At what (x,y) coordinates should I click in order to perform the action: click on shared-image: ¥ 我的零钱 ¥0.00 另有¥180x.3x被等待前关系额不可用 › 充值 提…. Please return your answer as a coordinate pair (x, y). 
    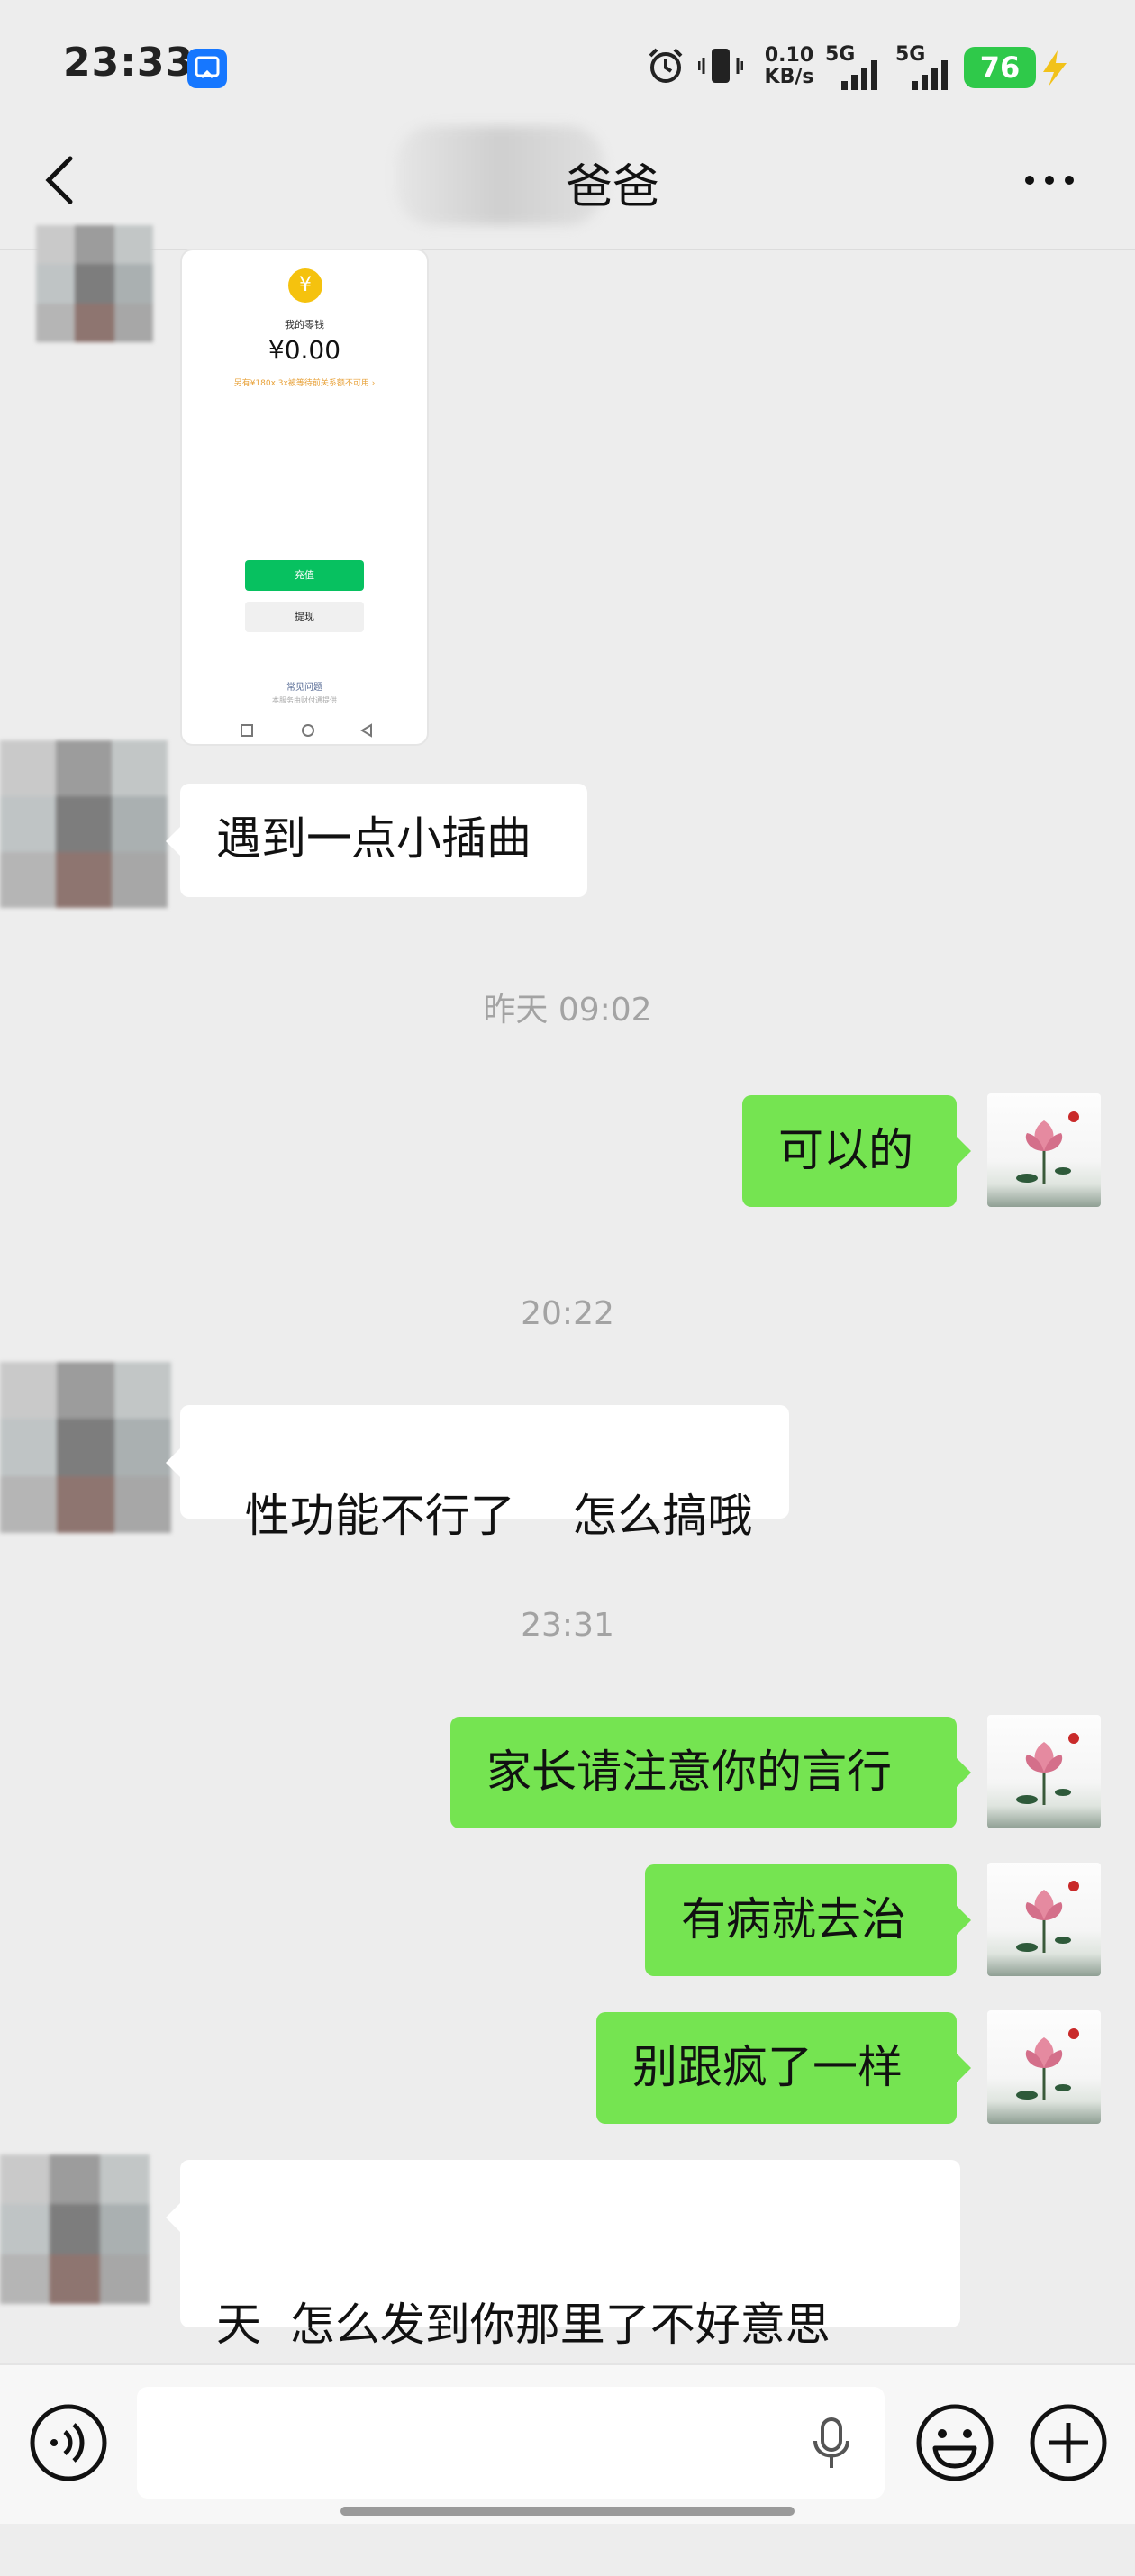
    Looking at the image, I should click on (304, 497).